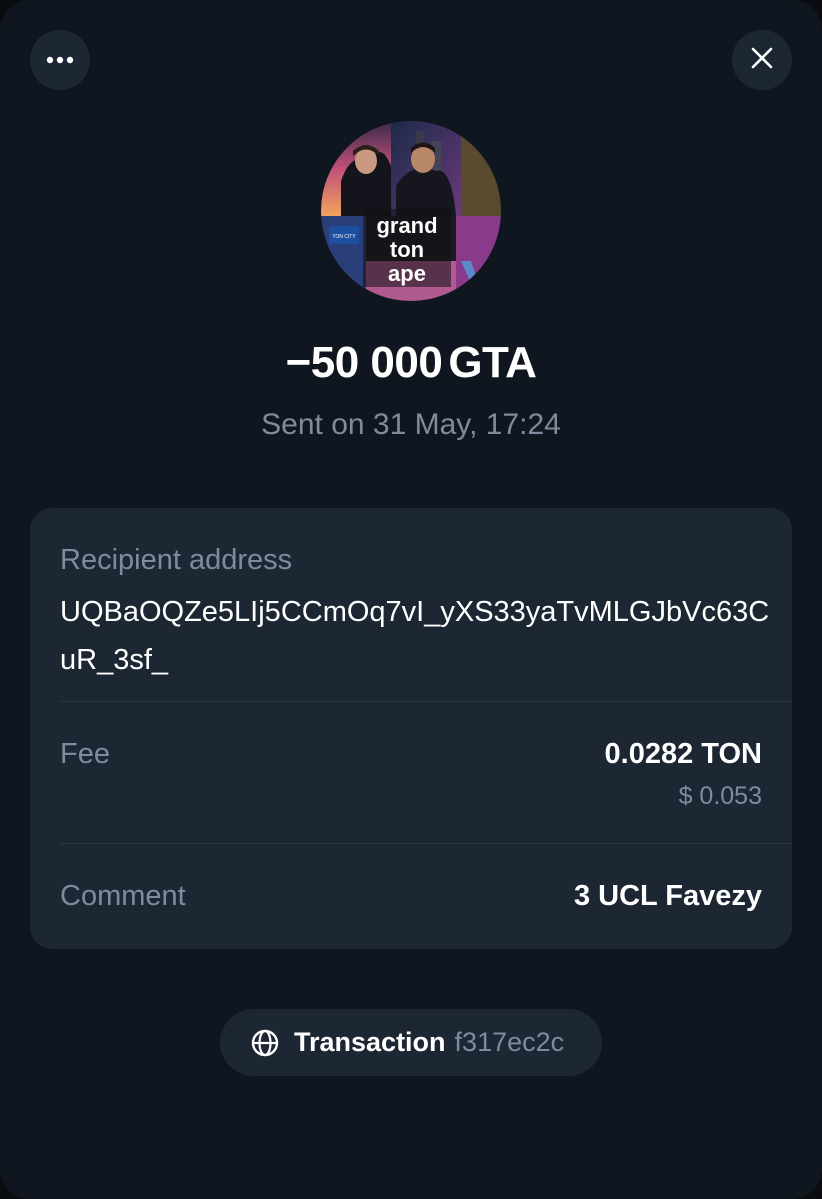 The height and width of the screenshot is (1199, 822). Describe the element at coordinates (492, 362) in the screenshot. I see `amount-ticker: GTA` at that location.